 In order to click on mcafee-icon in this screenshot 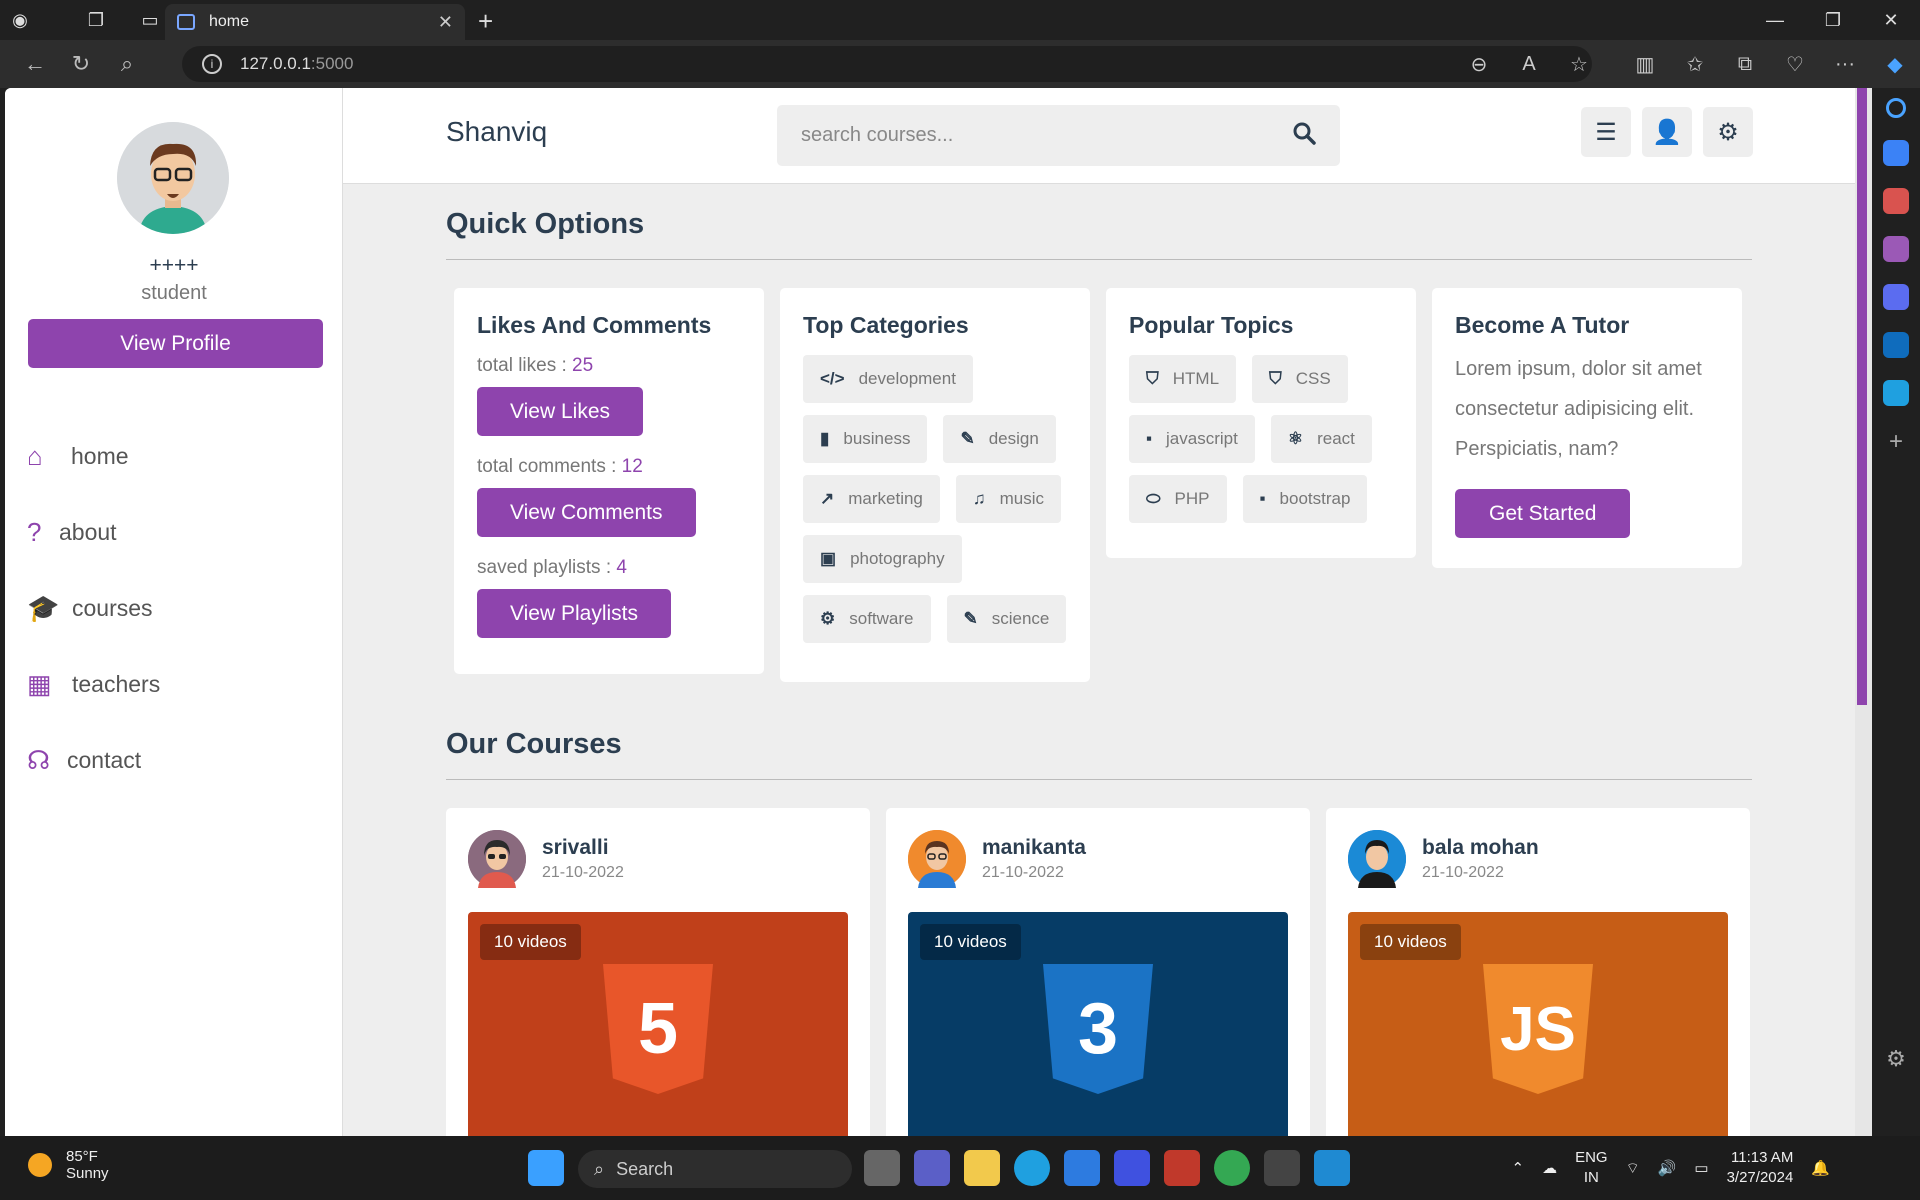, I will do `click(1182, 1168)`.